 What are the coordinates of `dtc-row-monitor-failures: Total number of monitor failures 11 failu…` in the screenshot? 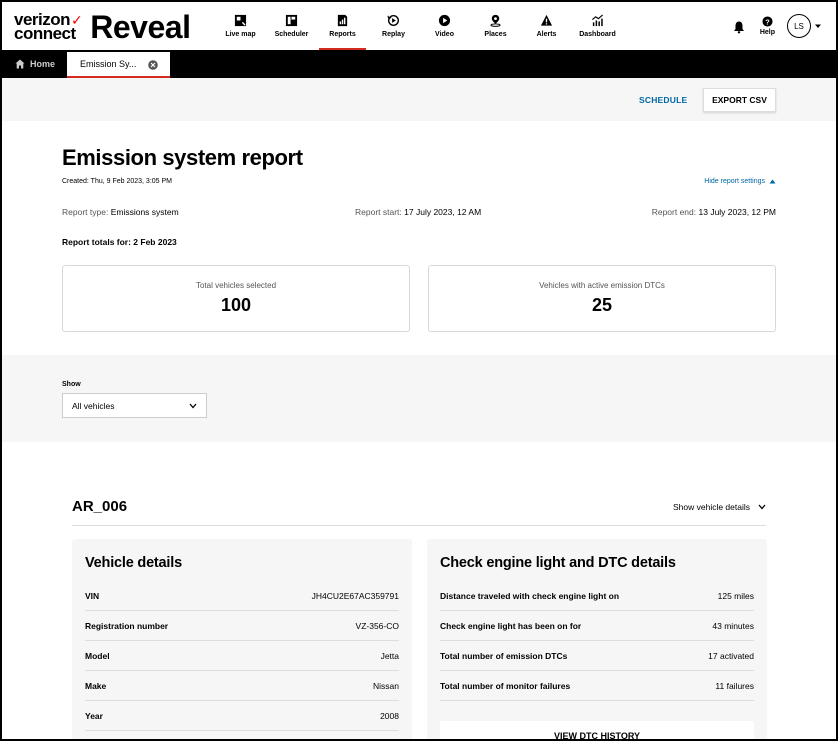 It's located at (597, 686).